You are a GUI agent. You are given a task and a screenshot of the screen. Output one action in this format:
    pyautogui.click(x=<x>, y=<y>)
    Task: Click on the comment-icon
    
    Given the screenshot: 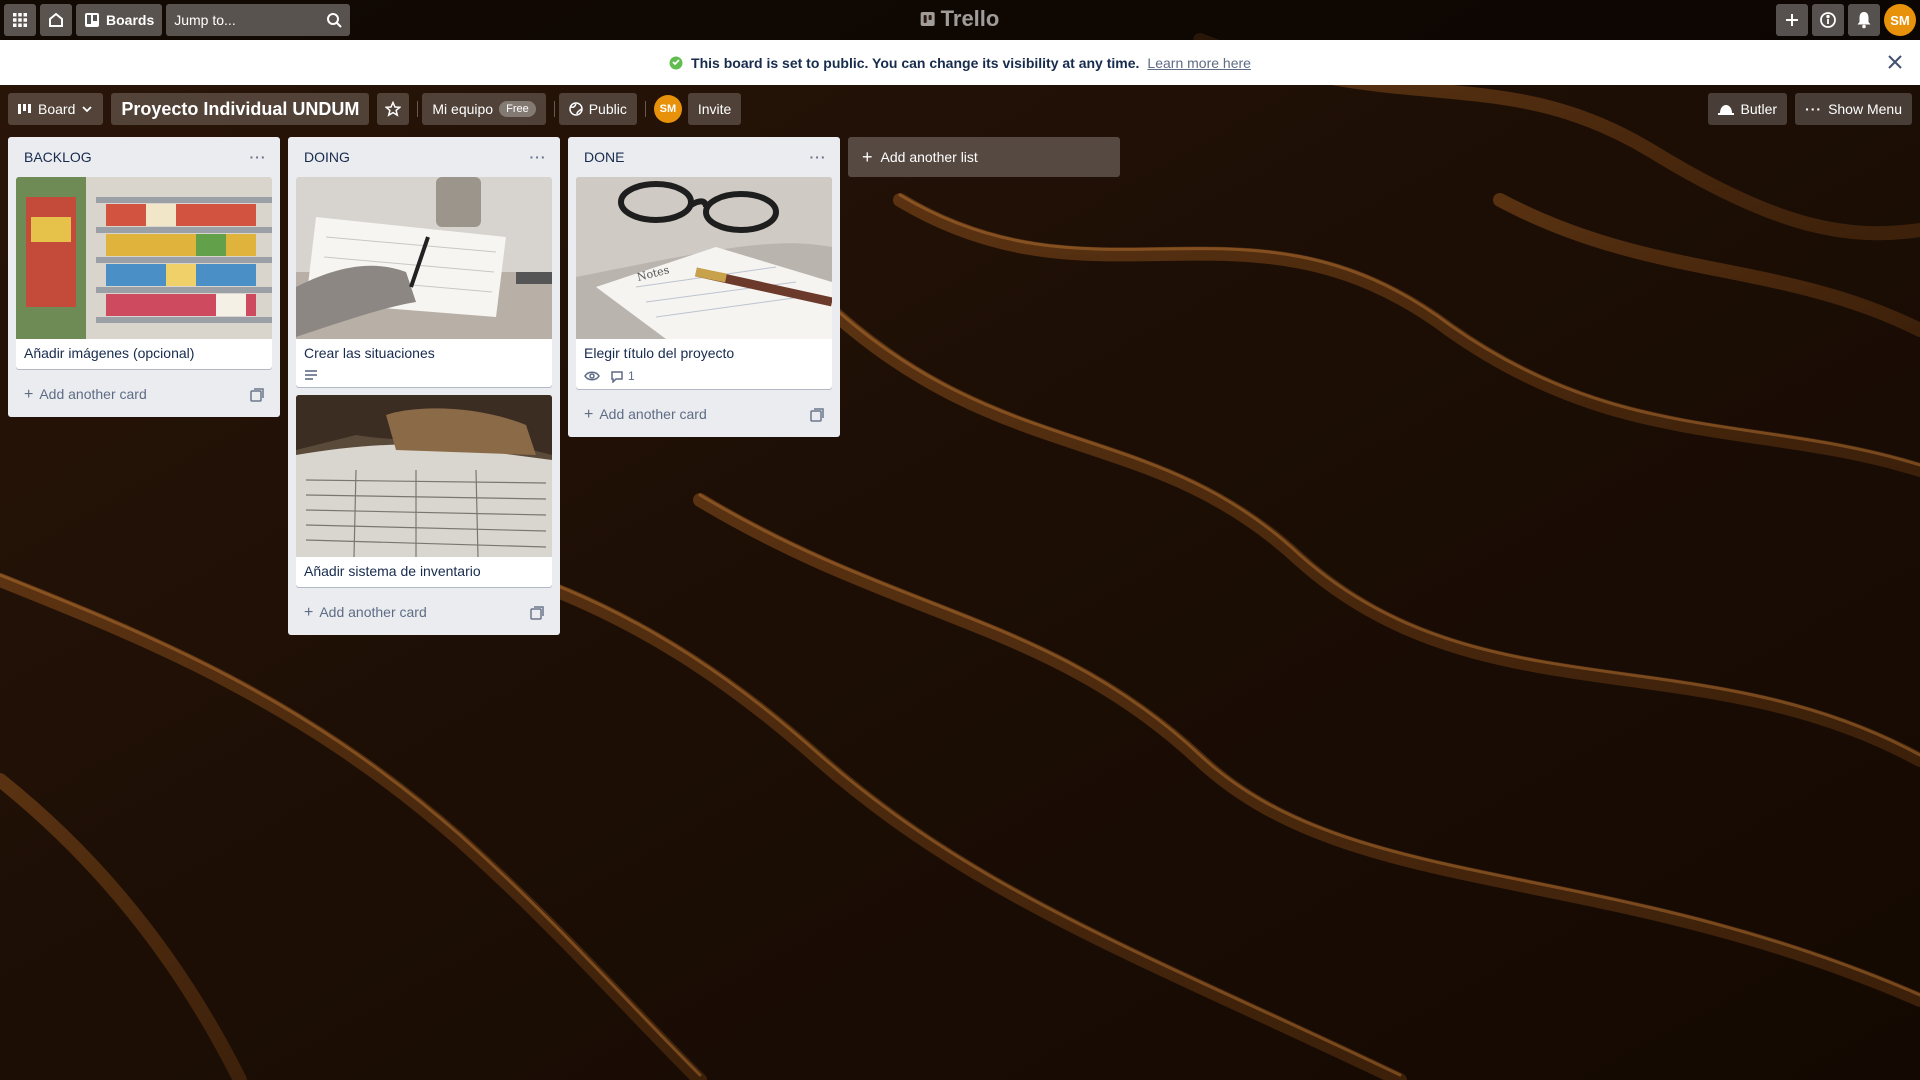 What is the action you would take?
    pyautogui.click(x=617, y=376)
    